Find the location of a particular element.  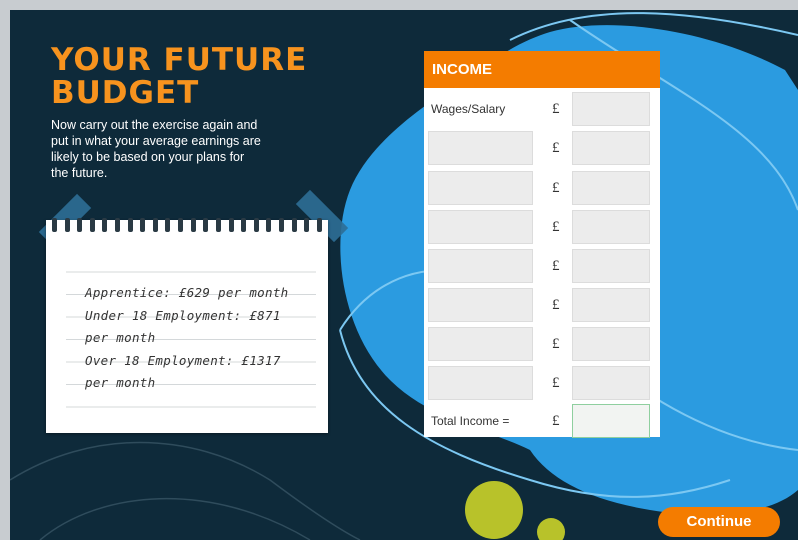

curve-line-lower-left is located at coordinates (185, 490).